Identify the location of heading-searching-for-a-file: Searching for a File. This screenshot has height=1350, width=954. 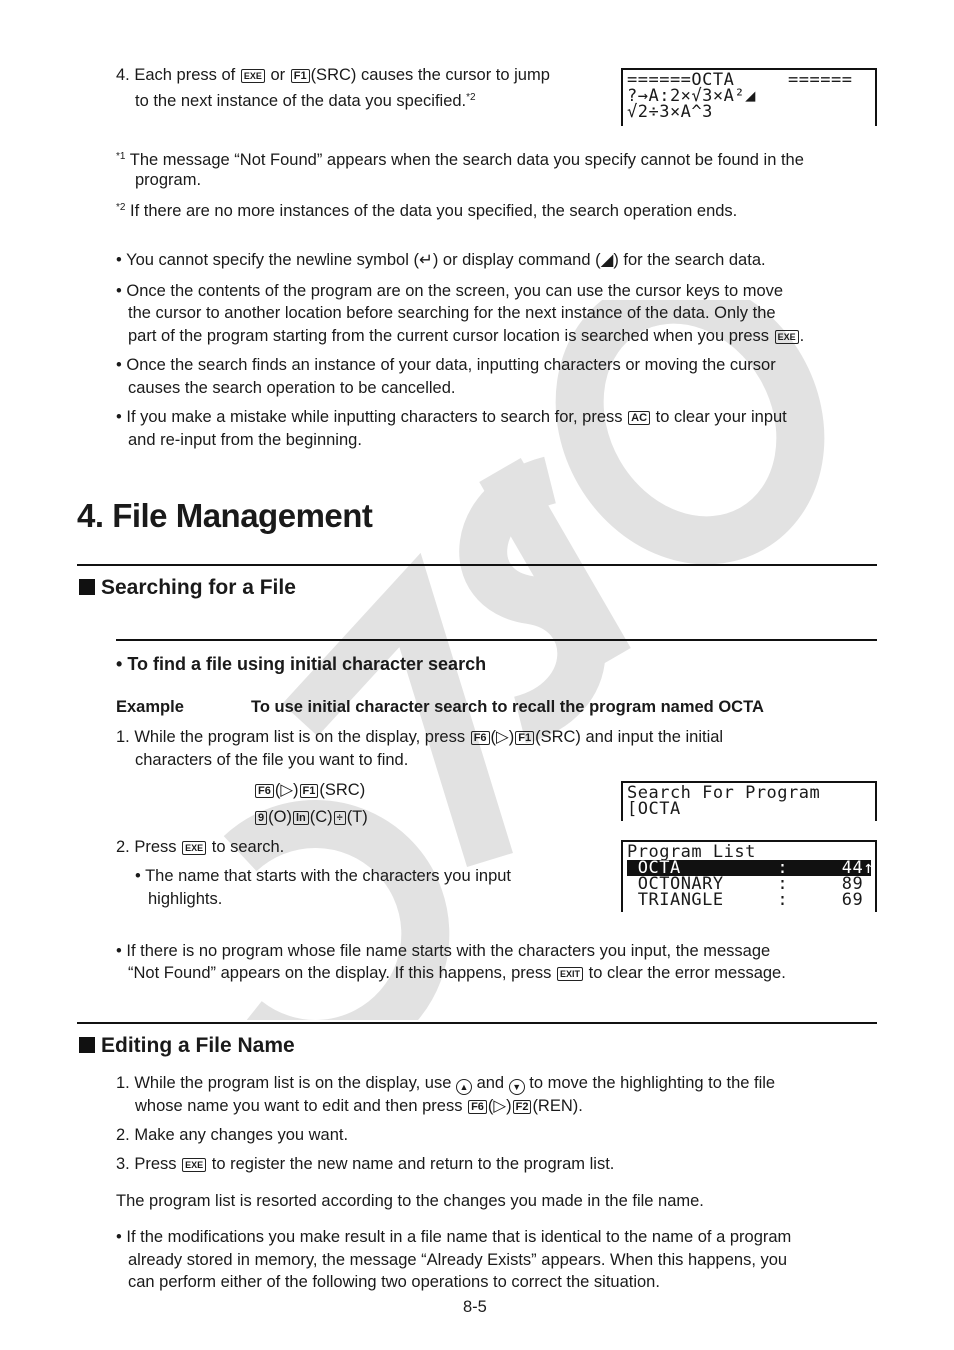
(187, 588).